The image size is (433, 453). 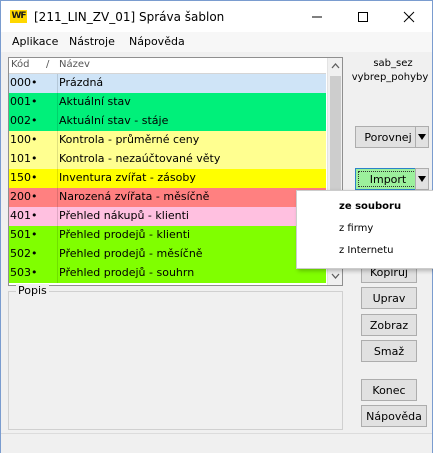 What do you see at coordinates (129, 17) in the screenshot?
I see `window-title: [211_LIN_ZV_01] Správa šablon` at bounding box center [129, 17].